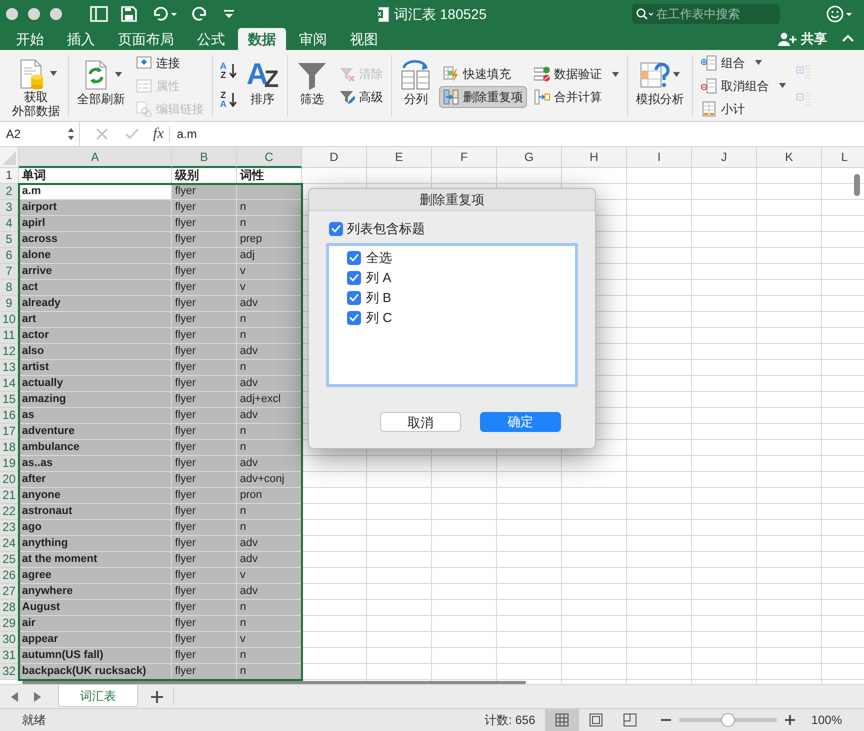  Describe the element at coordinates (95, 624) in the screenshot. I see `table-cell: air` at that location.